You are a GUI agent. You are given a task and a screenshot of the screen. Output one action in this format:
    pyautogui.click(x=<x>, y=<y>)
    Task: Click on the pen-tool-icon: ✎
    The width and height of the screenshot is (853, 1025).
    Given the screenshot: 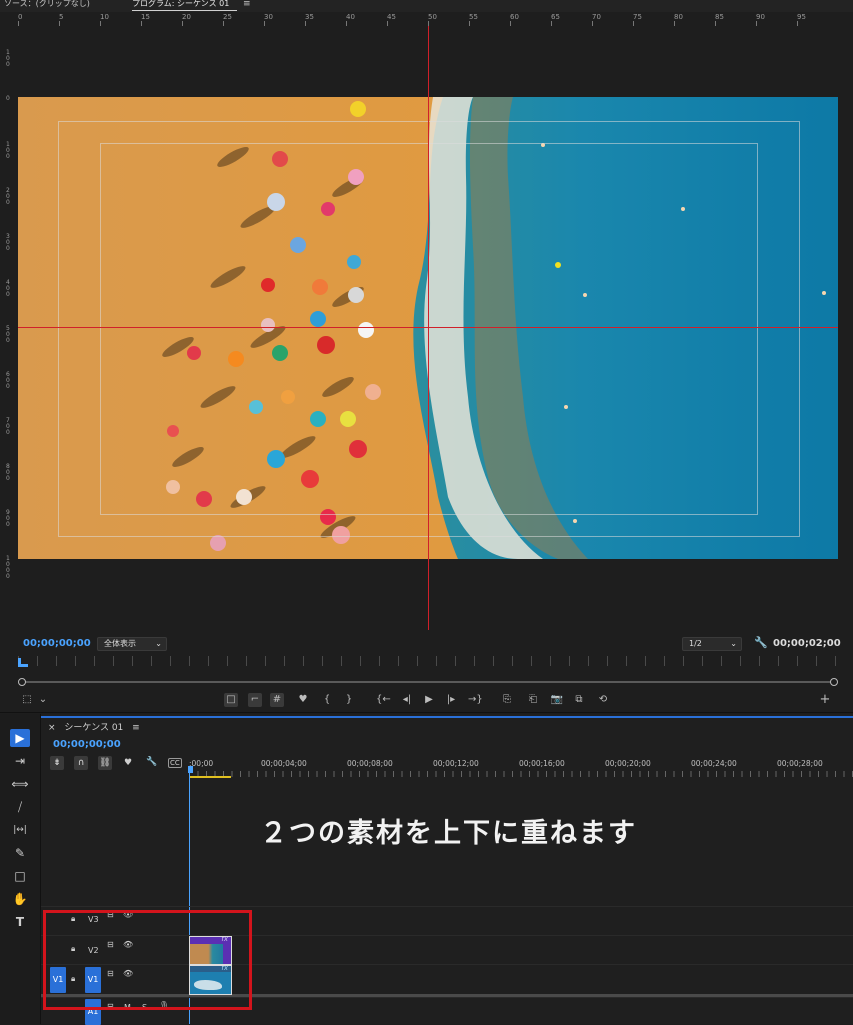 What is the action you would take?
    pyautogui.click(x=20, y=853)
    